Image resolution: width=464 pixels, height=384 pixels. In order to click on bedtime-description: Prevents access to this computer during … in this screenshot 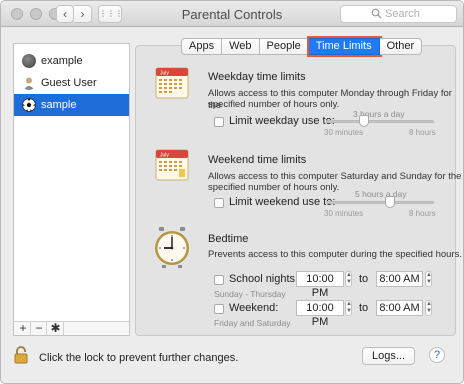, I will do `click(335, 254)`.